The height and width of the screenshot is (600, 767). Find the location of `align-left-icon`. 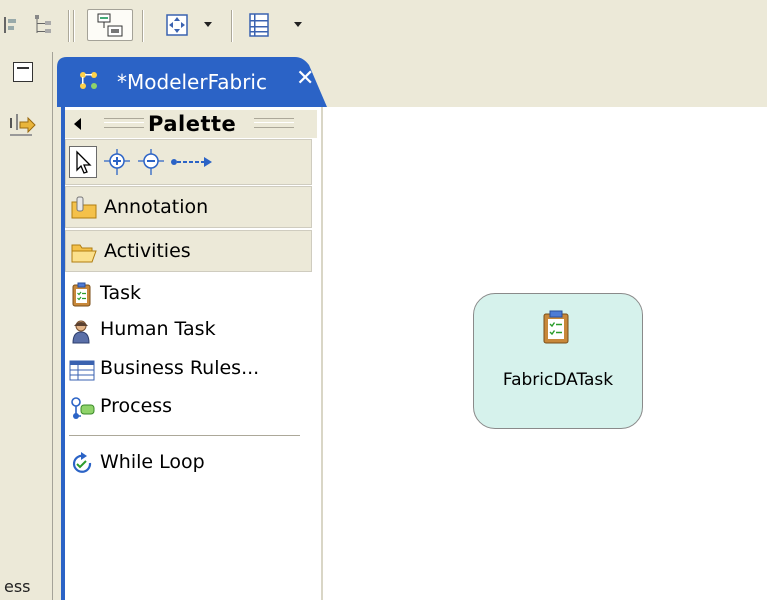

align-left-icon is located at coordinates (10, 25).